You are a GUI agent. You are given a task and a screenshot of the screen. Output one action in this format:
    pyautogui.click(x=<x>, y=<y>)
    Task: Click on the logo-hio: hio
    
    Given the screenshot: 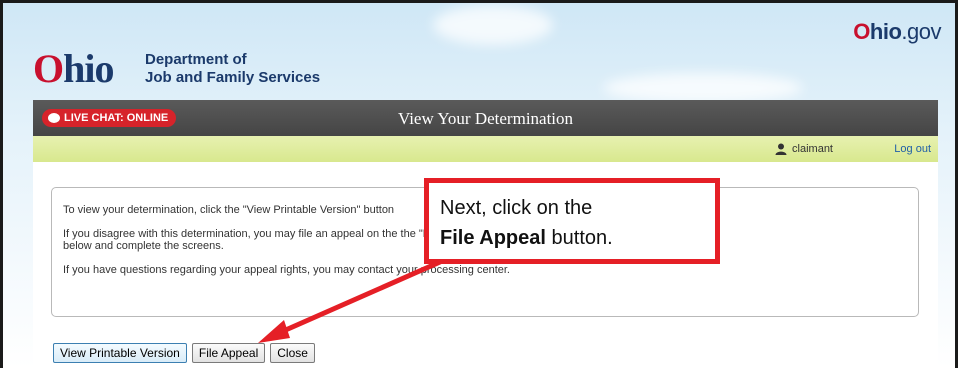 What is the action you would take?
    pyautogui.click(x=88, y=68)
    